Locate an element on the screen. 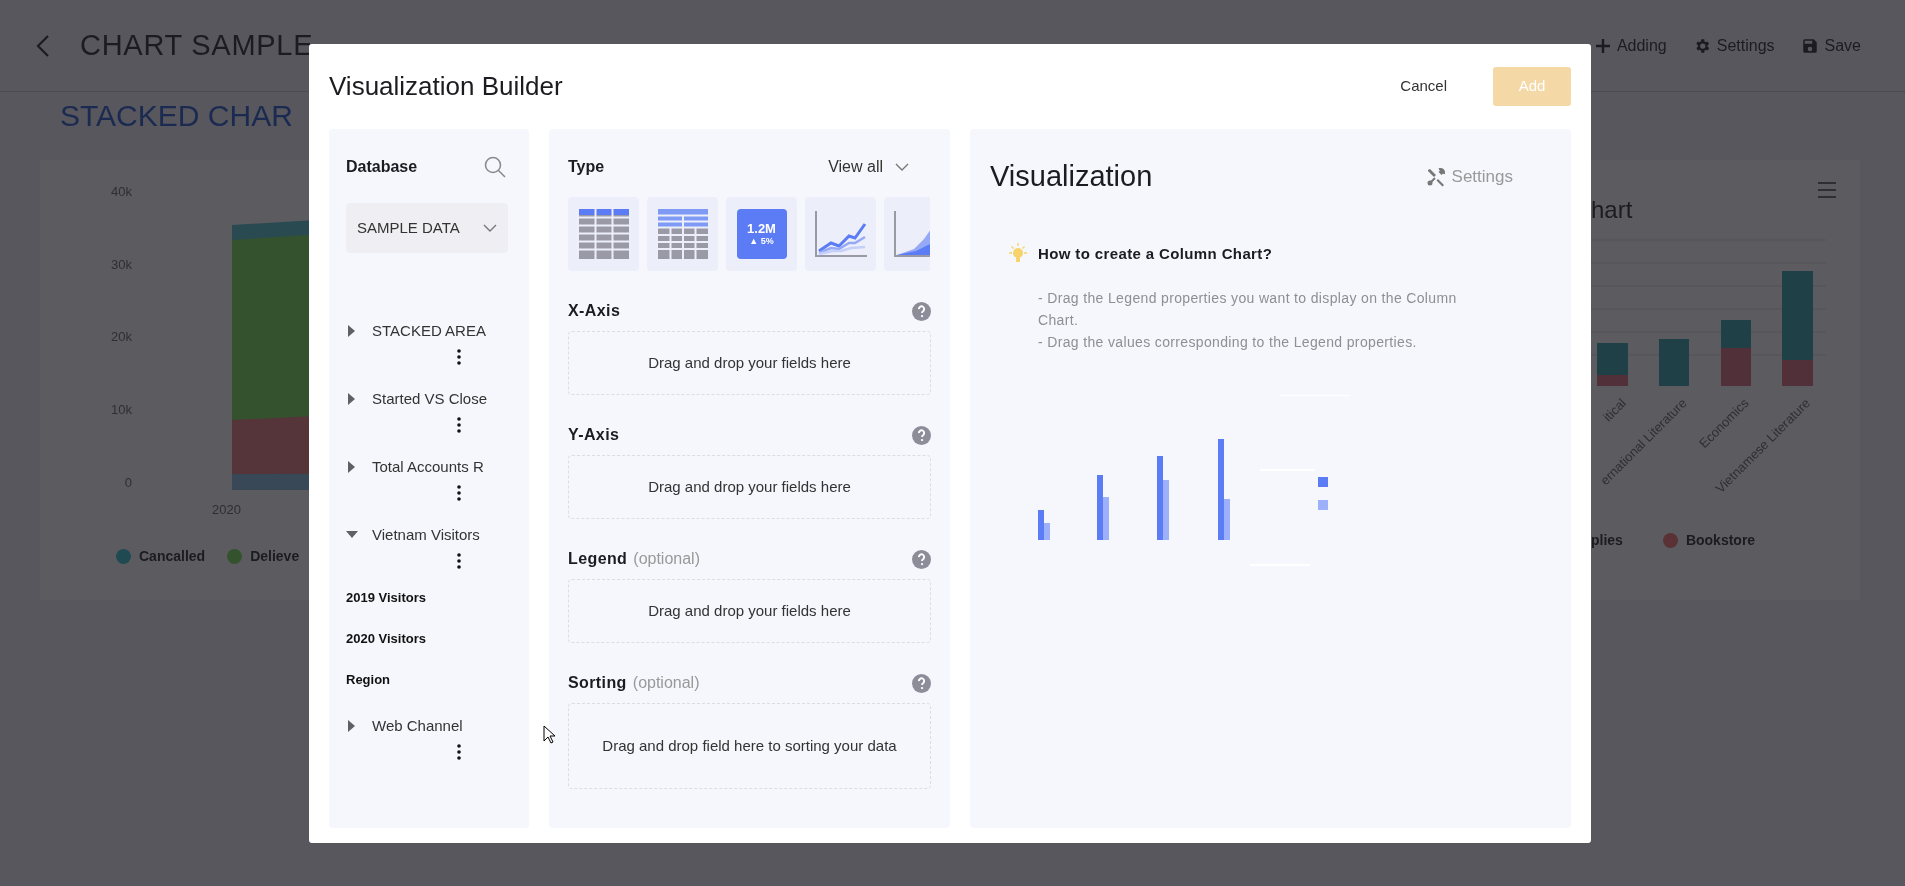 This screenshot has width=1905, height=886. pivot-table-icon is located at coordinates (682, 234).